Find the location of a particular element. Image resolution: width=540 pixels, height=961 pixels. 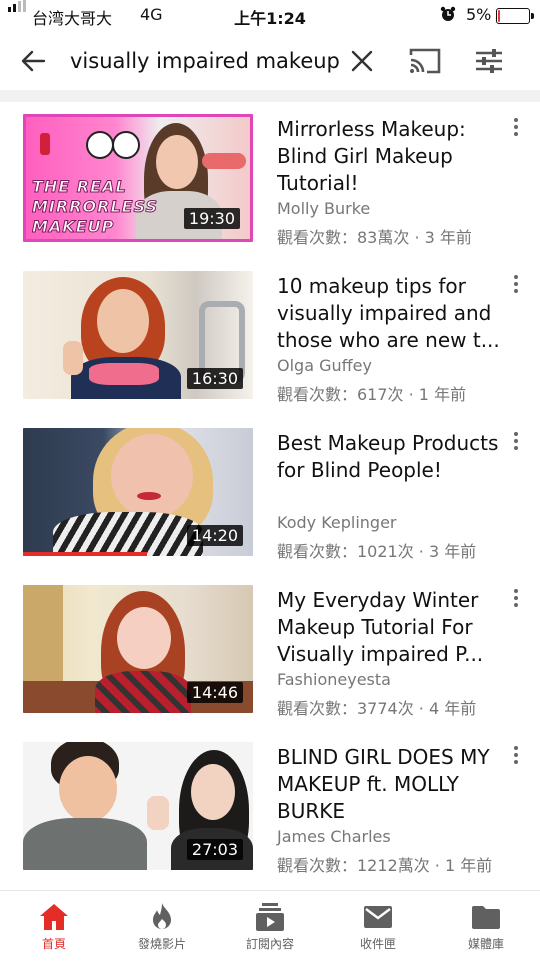

alarm-icon is located at coordinates (448, 16).